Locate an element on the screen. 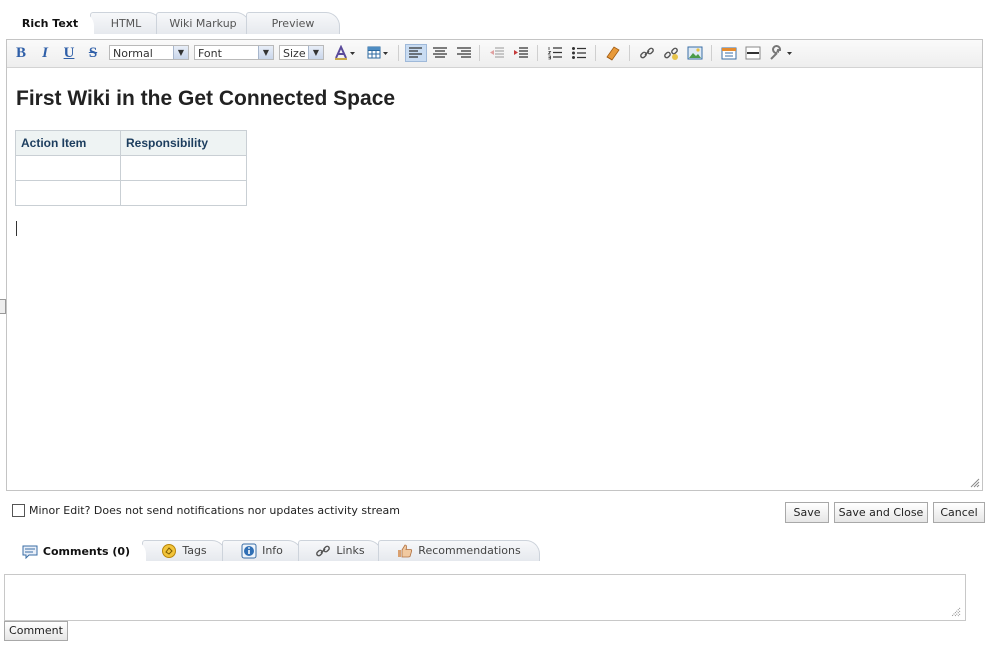 This screenshot has width=987, height=645. table-header-cell: Responsibility is located at coordinates (183, 143).